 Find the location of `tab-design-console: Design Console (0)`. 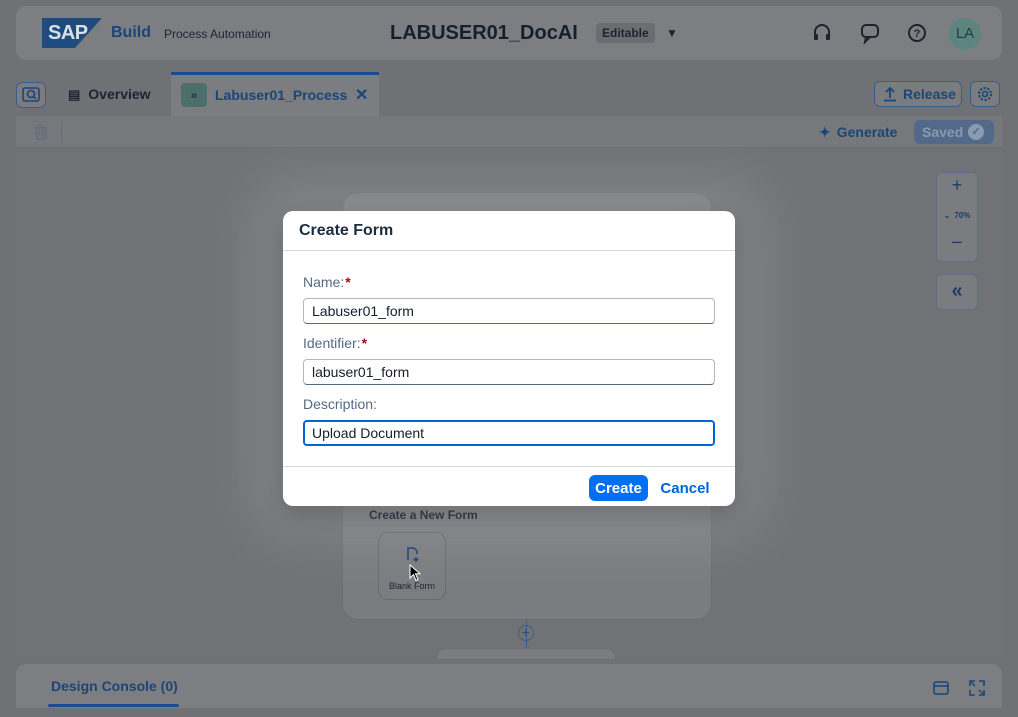

tab-design-console: Design Console (0) is located at coordinates (114, 686).